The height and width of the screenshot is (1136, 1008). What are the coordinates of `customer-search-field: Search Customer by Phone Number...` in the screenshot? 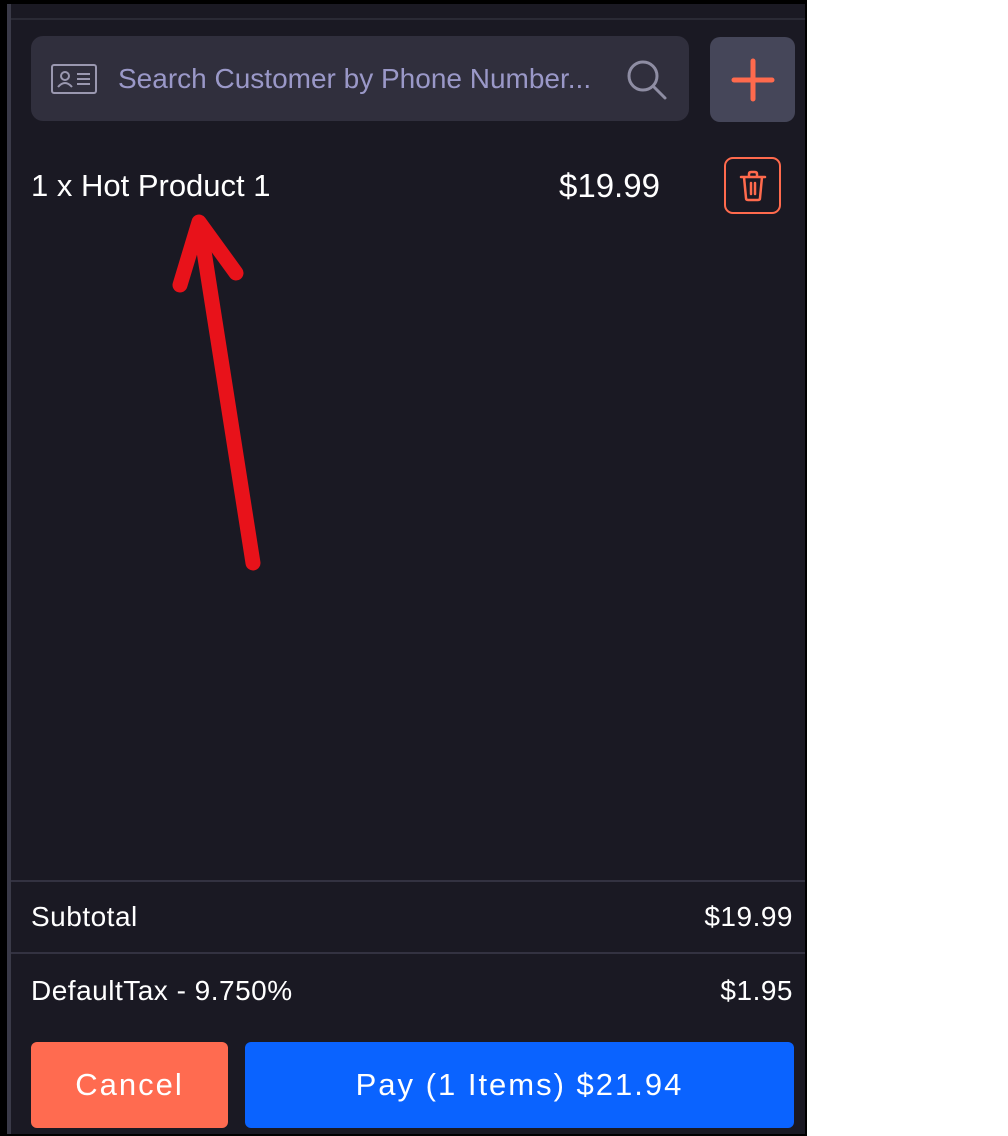 It's located at (360, 78).